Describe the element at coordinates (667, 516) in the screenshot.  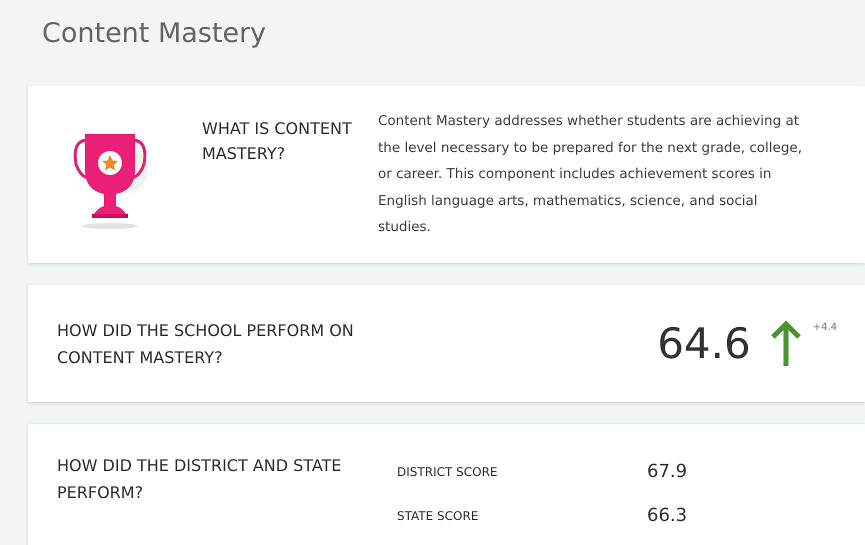
I see `score-value: 66.3` at that location.